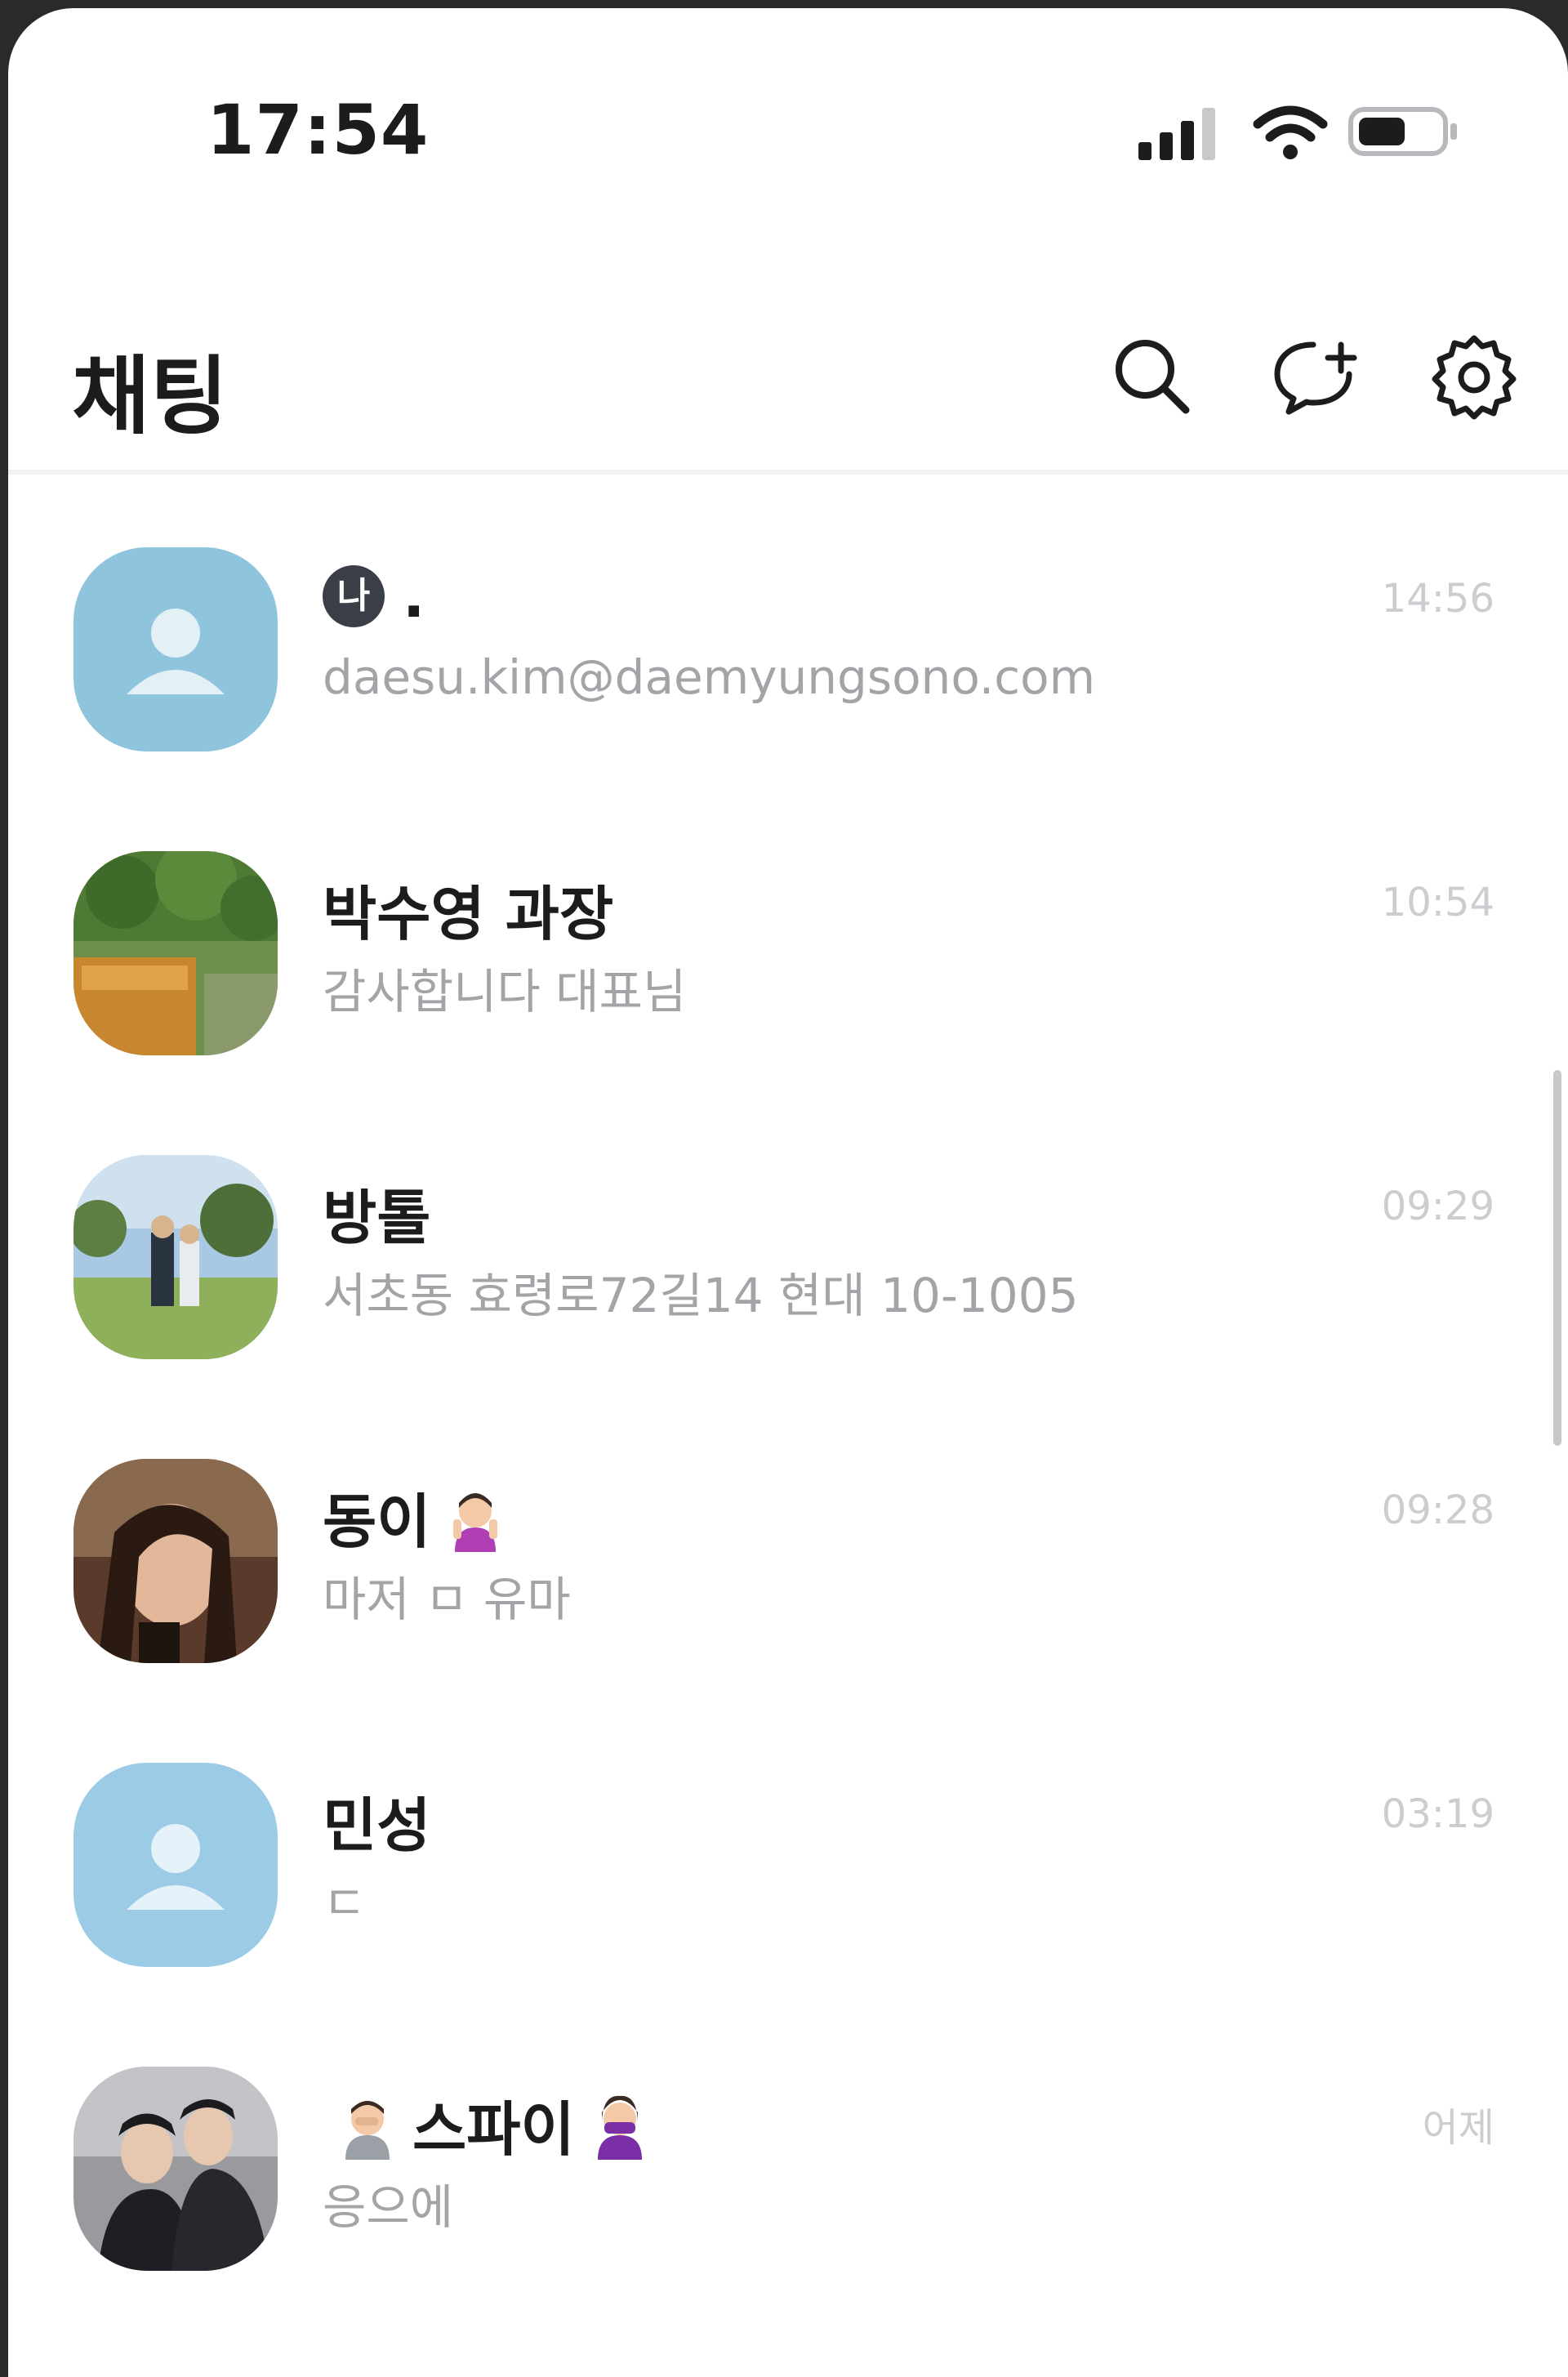 This screenshot has width=1568, height=2377. Describe the element at coordinates (1437, 599) in the screenshot. I see `chat-time: 14:56` at that location.